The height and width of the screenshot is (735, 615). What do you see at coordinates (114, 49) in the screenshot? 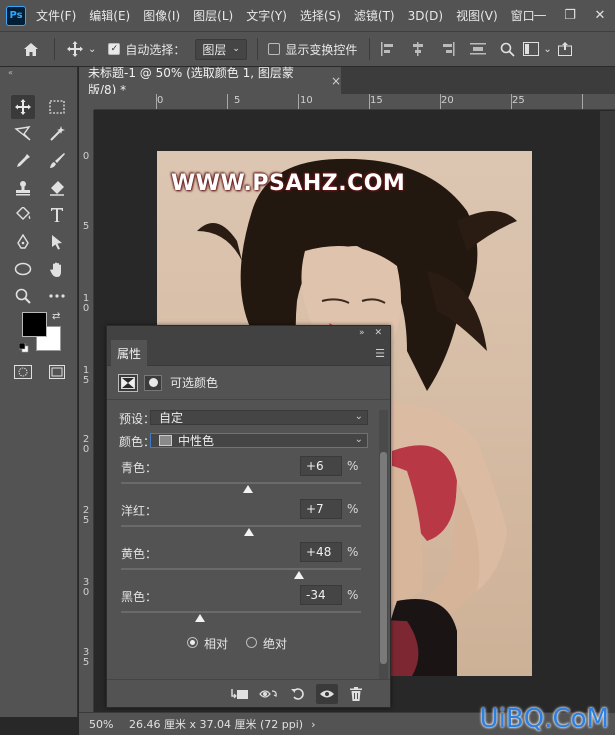
I see `auto-select-checkbox: ✓` at bounding box center [114, 49].